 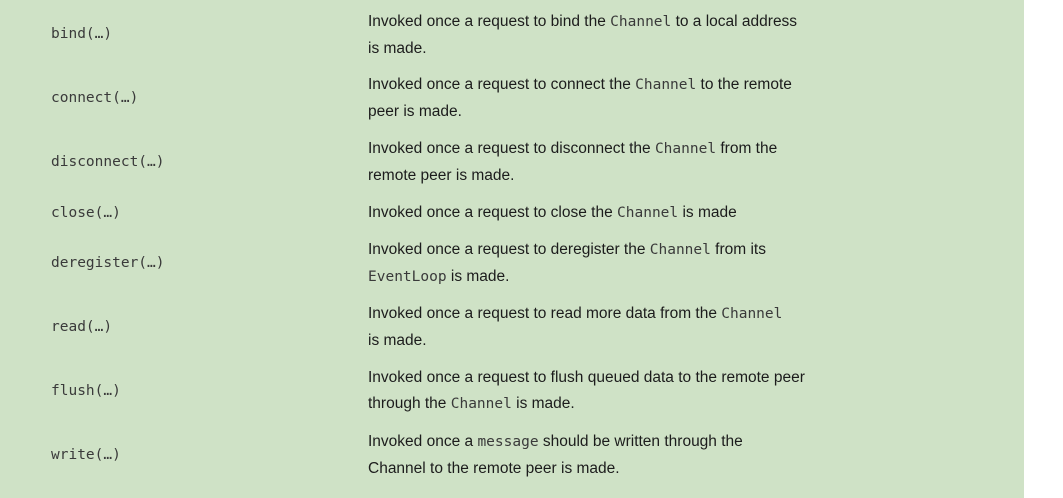 What do you see at coordinates (509, 249) in the screenshot?
I see `description-text: Invoked once a request to deregister the` at bounding box center [509, 249].